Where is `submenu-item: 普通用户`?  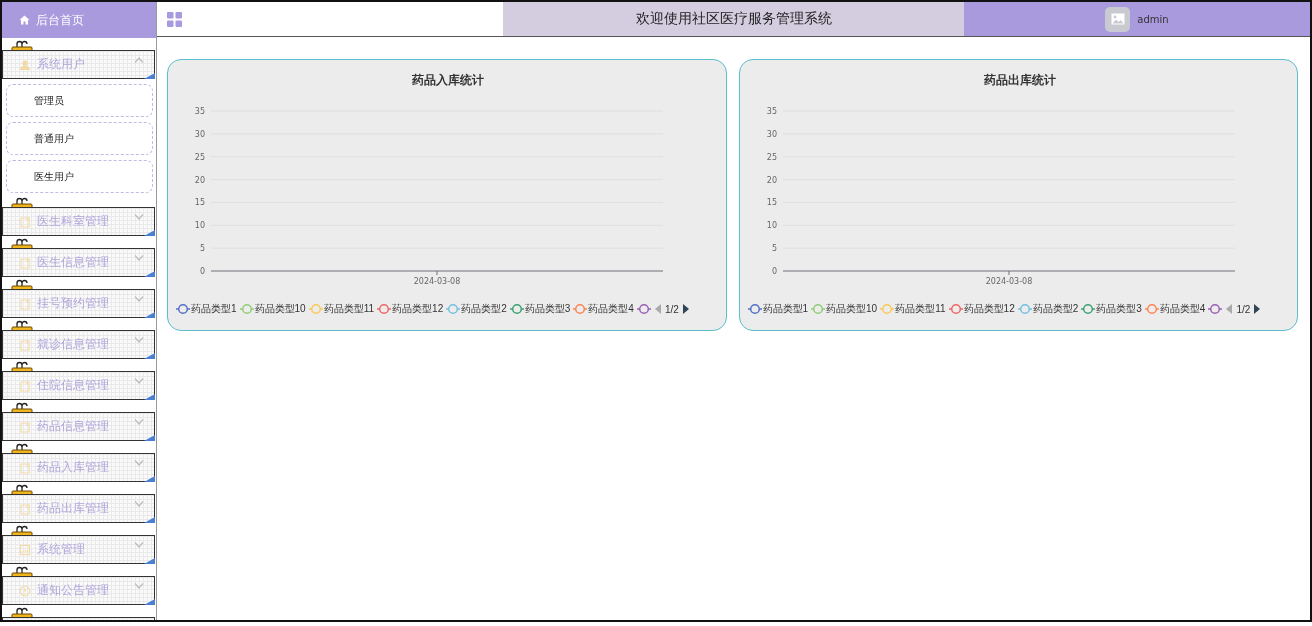
submenu-item: 普通用户 is located at coordinates (79, 138).